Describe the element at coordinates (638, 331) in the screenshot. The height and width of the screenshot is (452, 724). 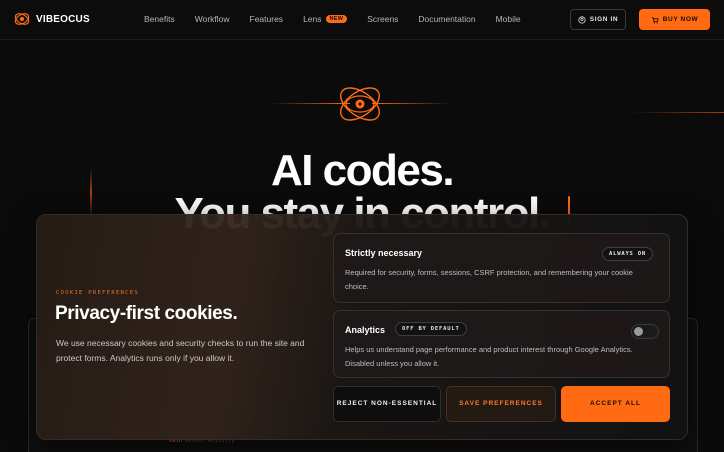
I see `analytics-toggle-knob` at that location.